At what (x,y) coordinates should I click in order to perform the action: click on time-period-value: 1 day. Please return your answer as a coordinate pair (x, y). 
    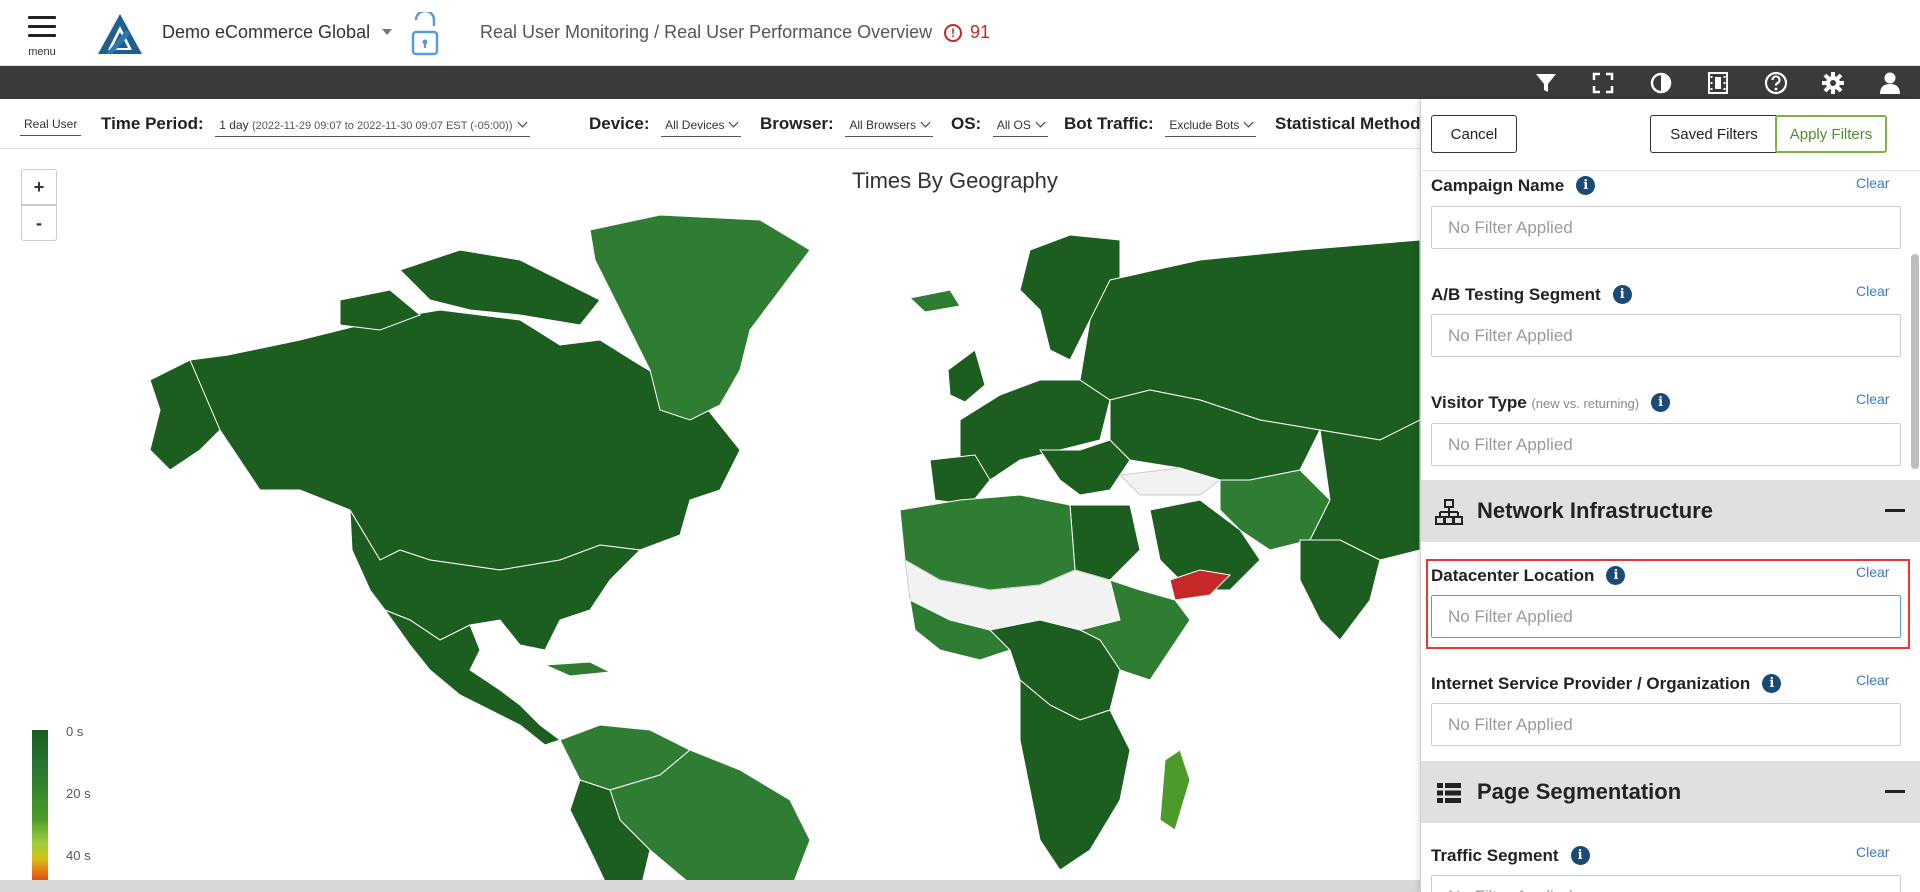
    Looking at the image, I should click on (234, 125).